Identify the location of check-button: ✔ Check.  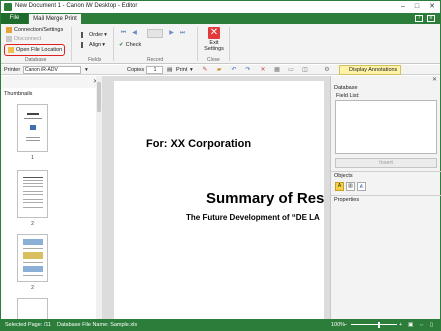
(130, 45).